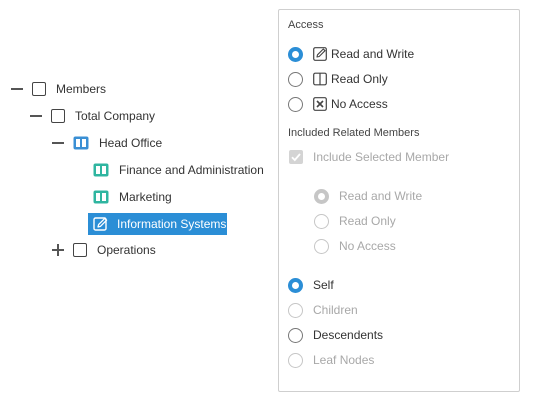 This screenshot has height=400, width=537. I want to click on access-title: Access, so click(306, 25).